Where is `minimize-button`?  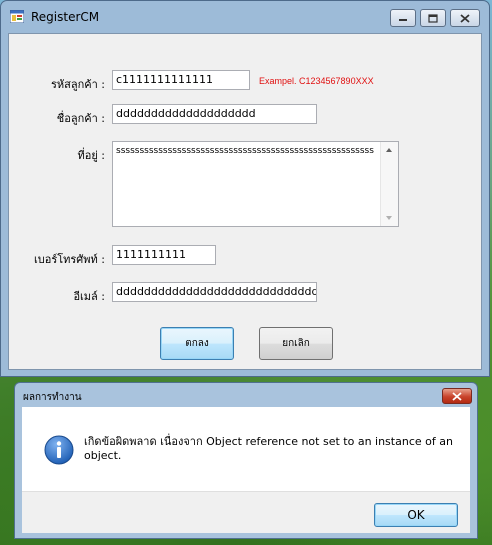
minimize-button is located at coordinates (403, 18).